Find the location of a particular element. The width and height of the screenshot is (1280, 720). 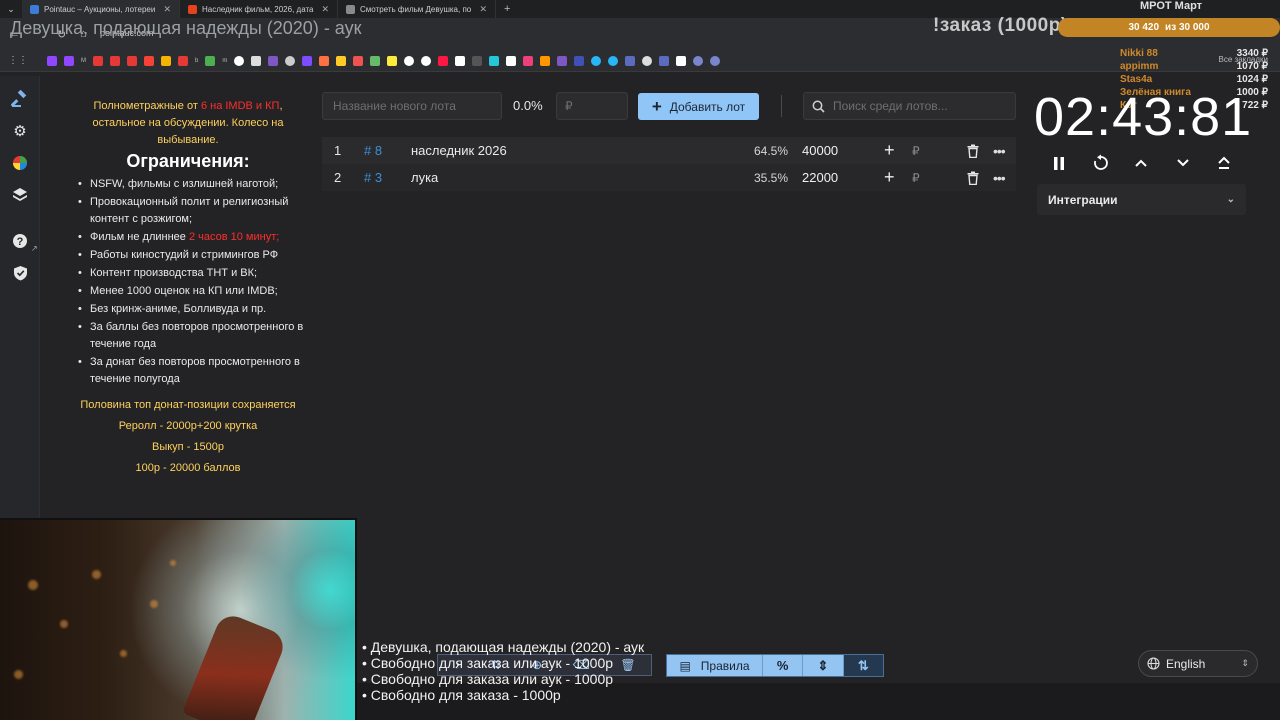

lot-amount: 22000 is located at coordinates (820, 177).